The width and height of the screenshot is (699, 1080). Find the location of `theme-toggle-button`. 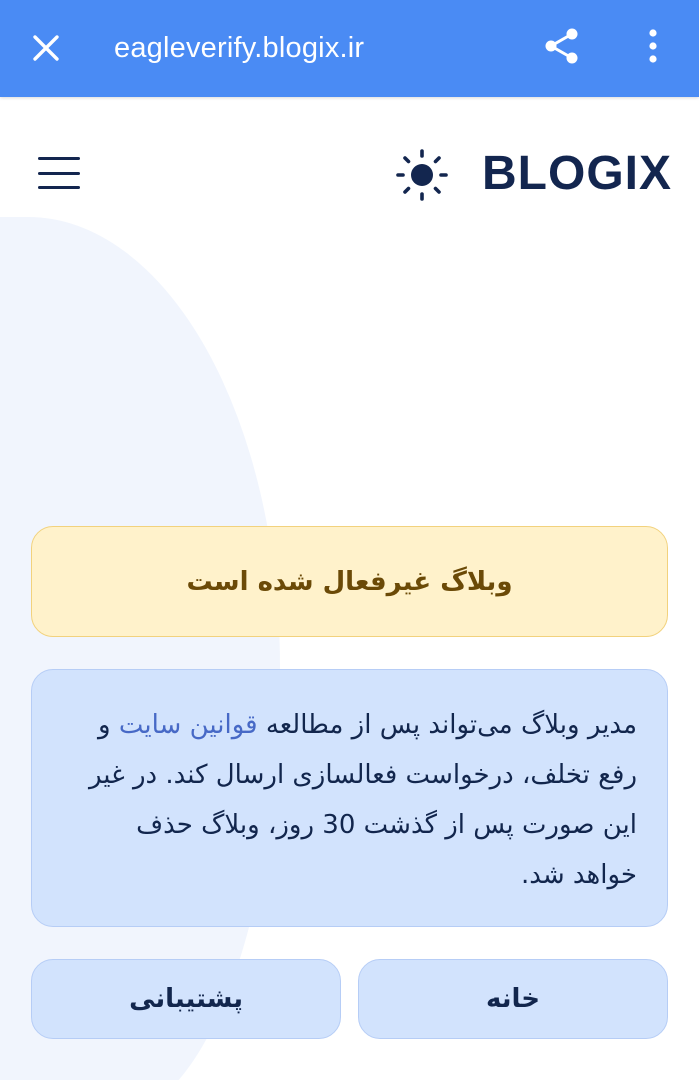

theme-toggle-button is located at coordinates (422, 175).